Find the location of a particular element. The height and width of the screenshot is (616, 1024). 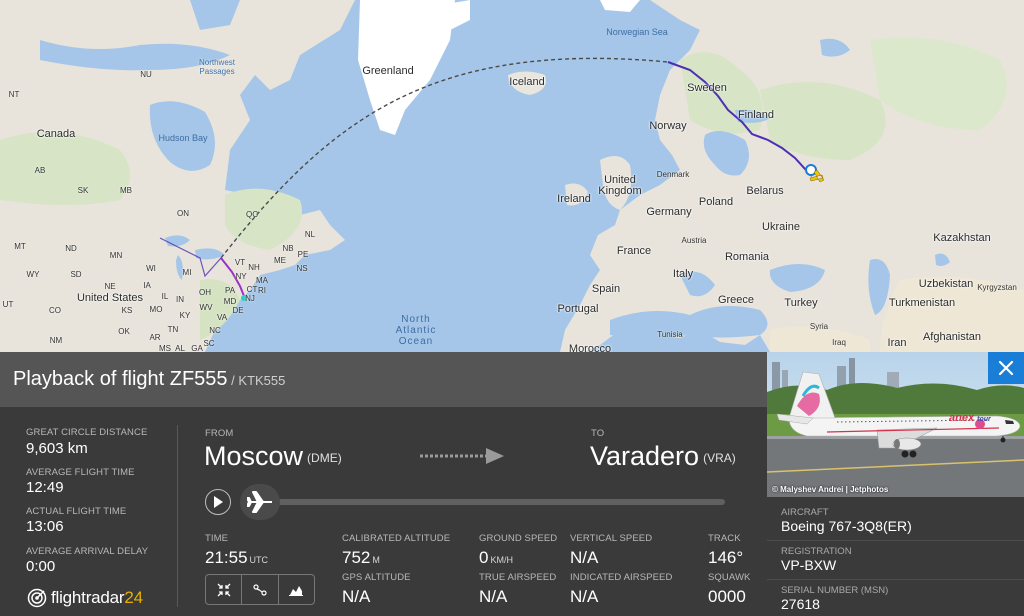

great-circle-distance-value: 9,603 km is located at coordinates (57, 448).